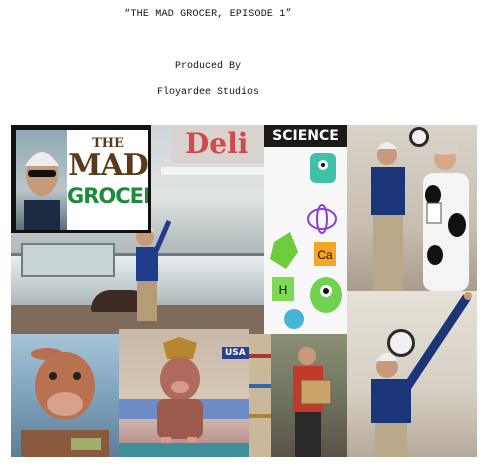 Image resolution: width=488 pixels, height=468 pixels. Describe the element at coordinates (420, 216) in the screenshot. I see `cow-costume-figures` at that location.